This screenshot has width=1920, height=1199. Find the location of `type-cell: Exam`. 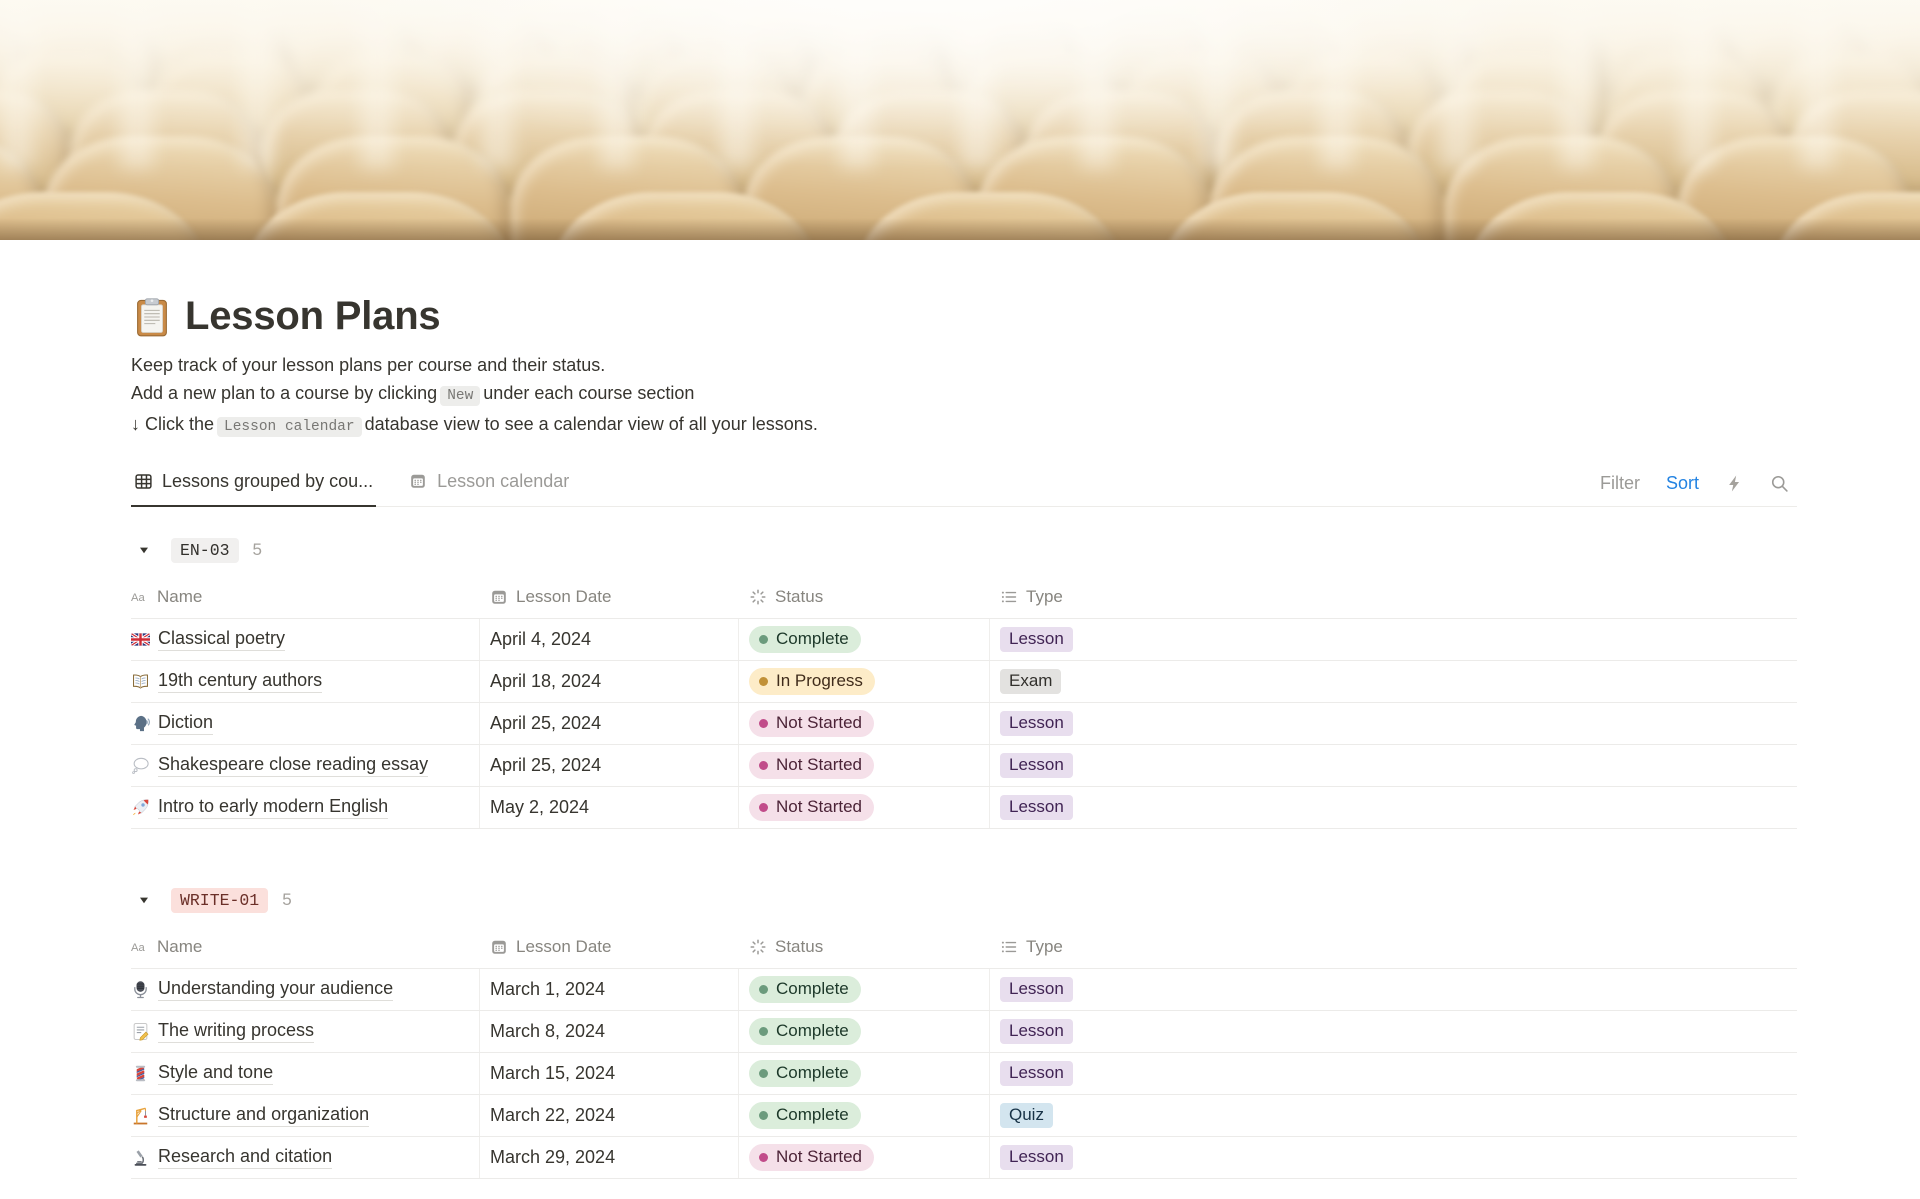

type-cell: Exam is located at coordinates (1393, 681).